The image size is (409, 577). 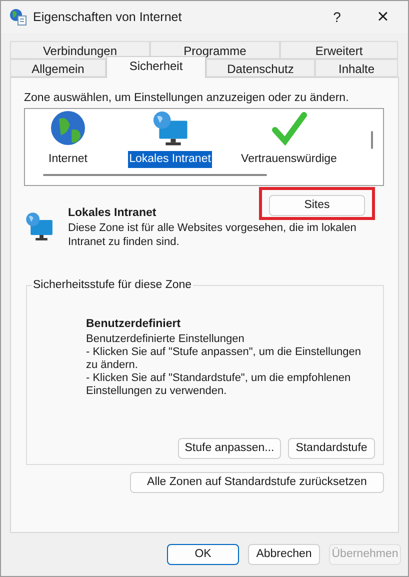 What do you see at coordinates (339, 50) in the screenshot?
I see `tab: Erweitert` at bounding box center [339, 50].